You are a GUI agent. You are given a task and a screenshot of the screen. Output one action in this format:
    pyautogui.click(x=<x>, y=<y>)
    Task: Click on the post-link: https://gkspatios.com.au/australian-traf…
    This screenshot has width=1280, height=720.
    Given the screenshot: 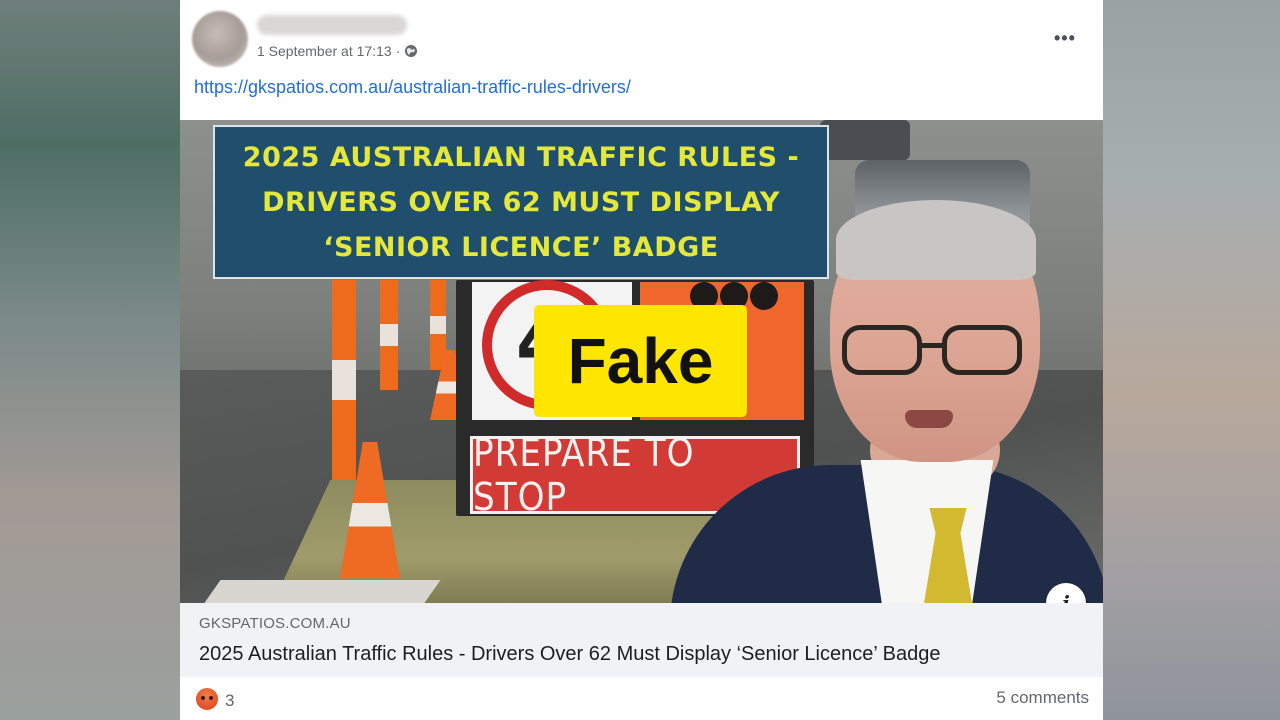 What is the action you would take?
    pyautogui.click(x=412, y=87)
    